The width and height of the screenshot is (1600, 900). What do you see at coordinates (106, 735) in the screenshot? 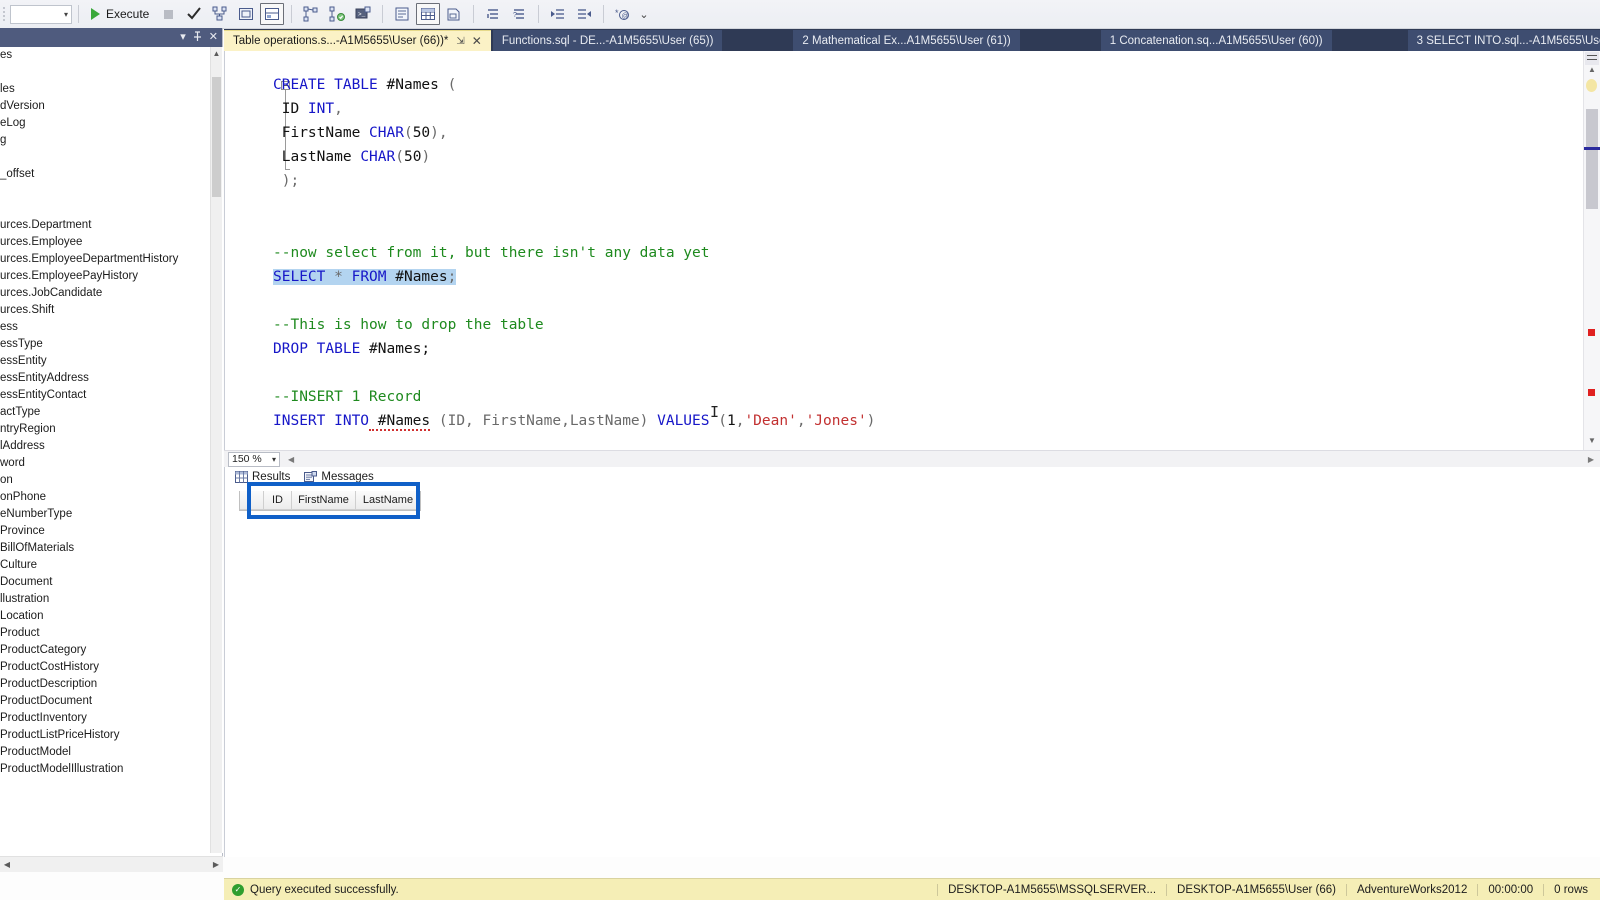
I see `object-explorer-item: ProductListPriceHistory` at bounding box center [106, 735].